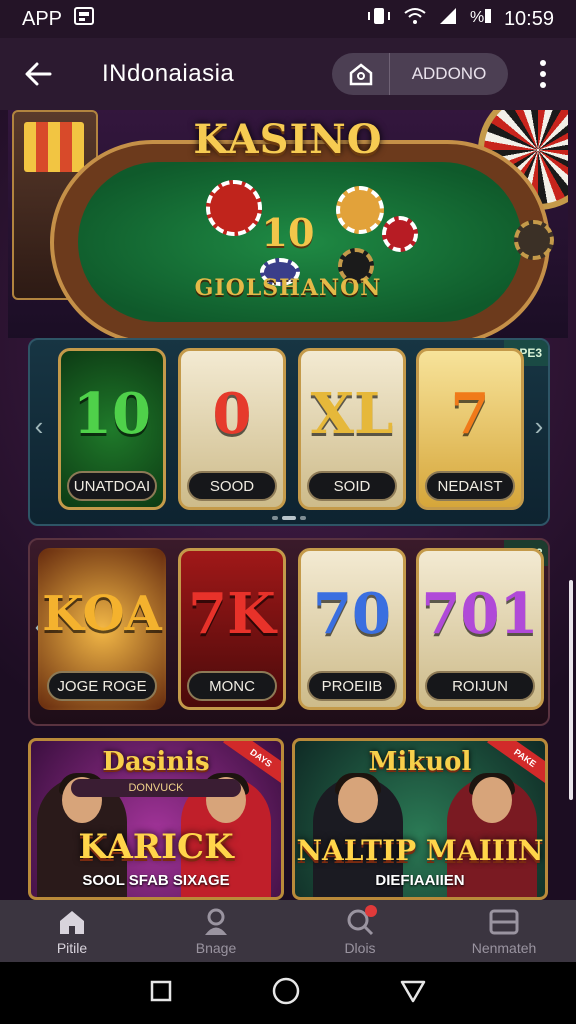  I want to click on reel-symbol: 7, so click(470, 414).